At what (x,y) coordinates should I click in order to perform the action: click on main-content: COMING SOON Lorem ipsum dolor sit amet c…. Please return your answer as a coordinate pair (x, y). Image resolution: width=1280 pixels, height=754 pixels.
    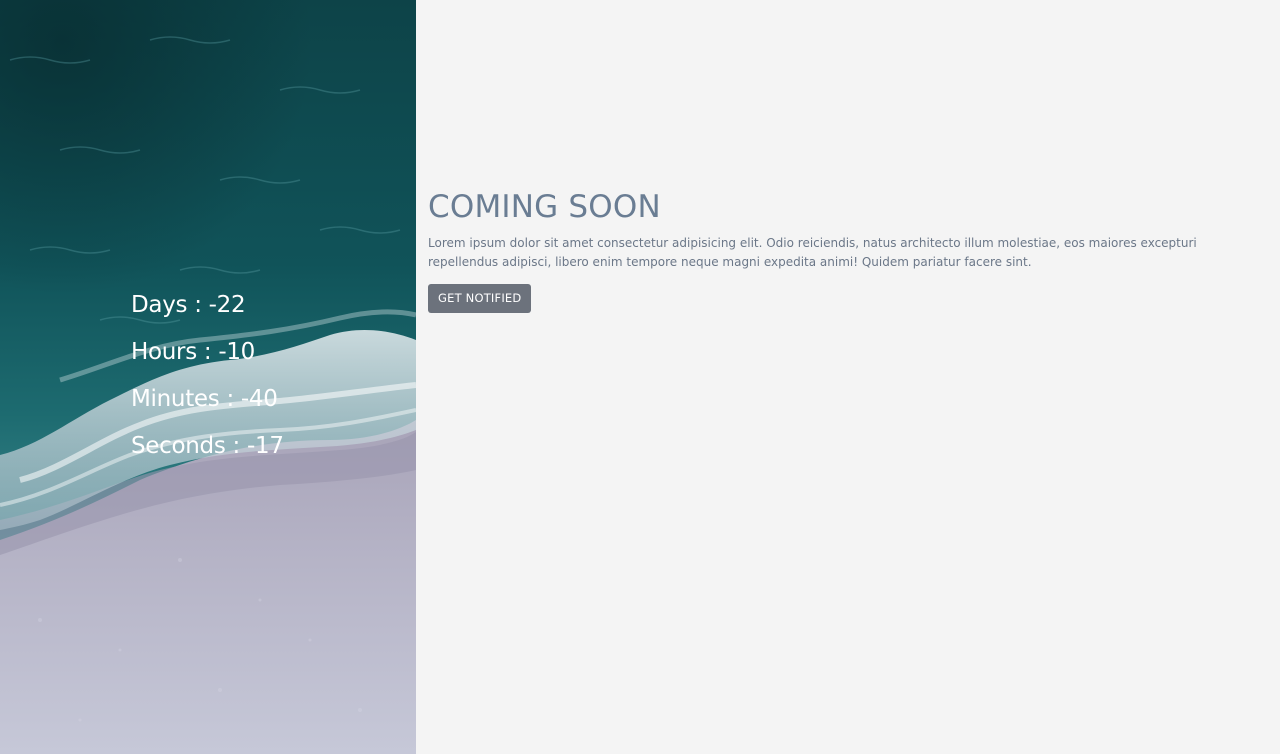
    Looking at the image, I should click on (848, 250).